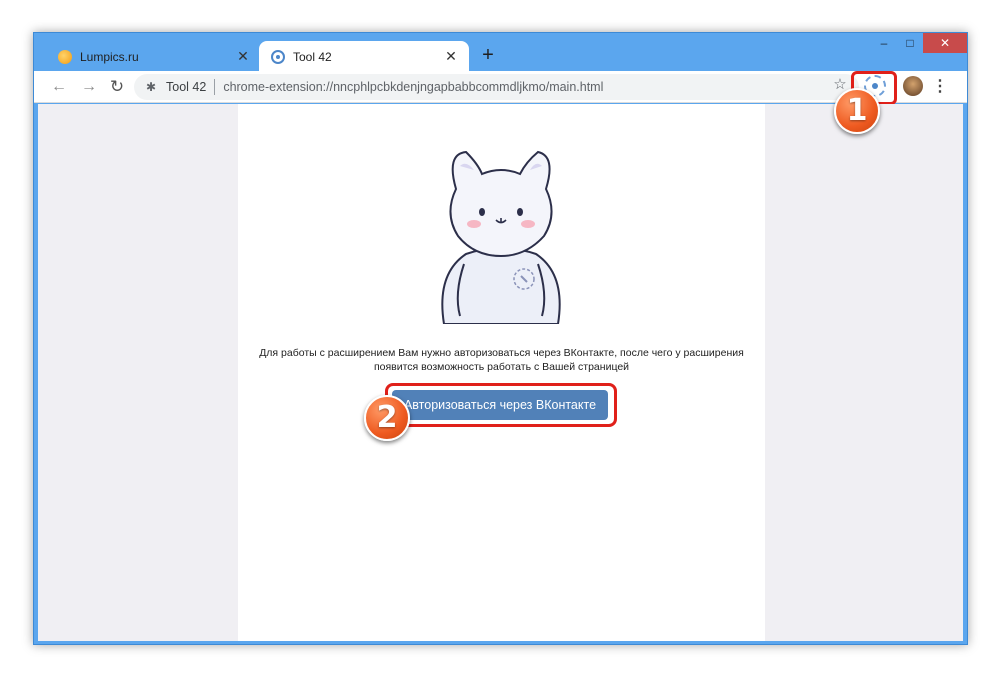 The width and height of the screenshot is (1000, 679). Describe the element at coordinates (109, 56) in the screenshot. I see `tab-title: Lumpics.ru` at that location.